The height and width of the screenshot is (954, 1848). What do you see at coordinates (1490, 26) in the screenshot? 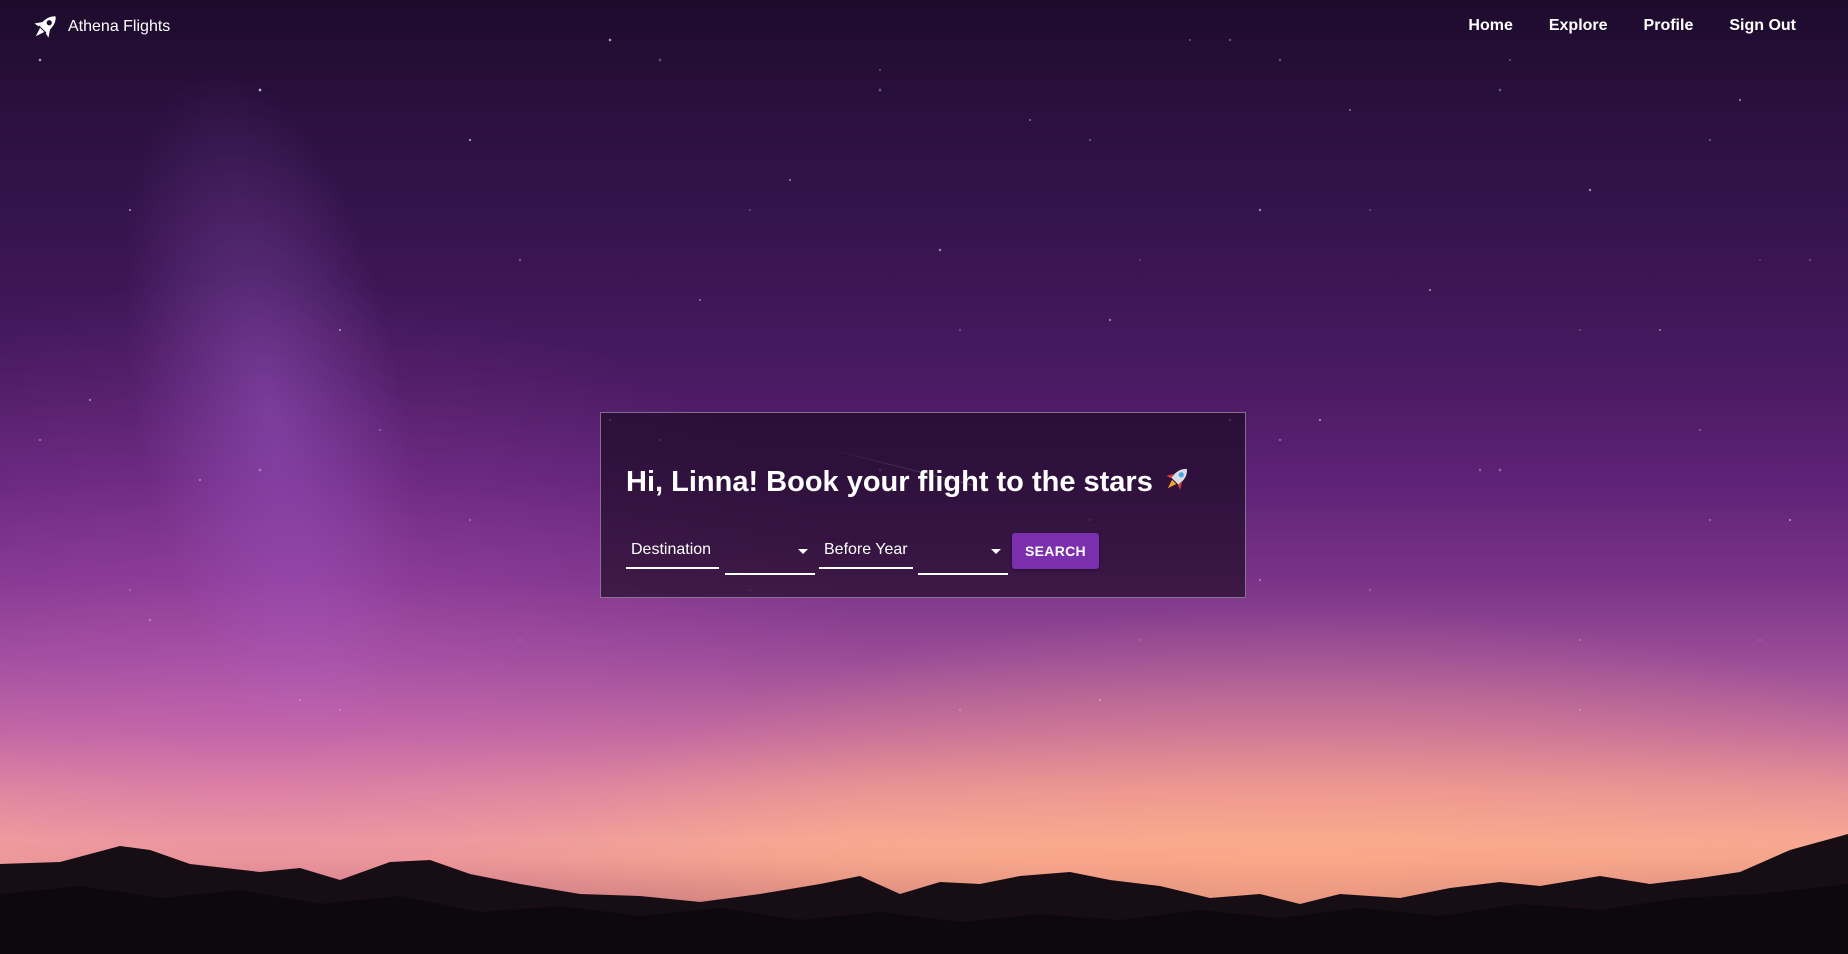
I see `nav-link-home: Home` at bounding box center [1490, 26].